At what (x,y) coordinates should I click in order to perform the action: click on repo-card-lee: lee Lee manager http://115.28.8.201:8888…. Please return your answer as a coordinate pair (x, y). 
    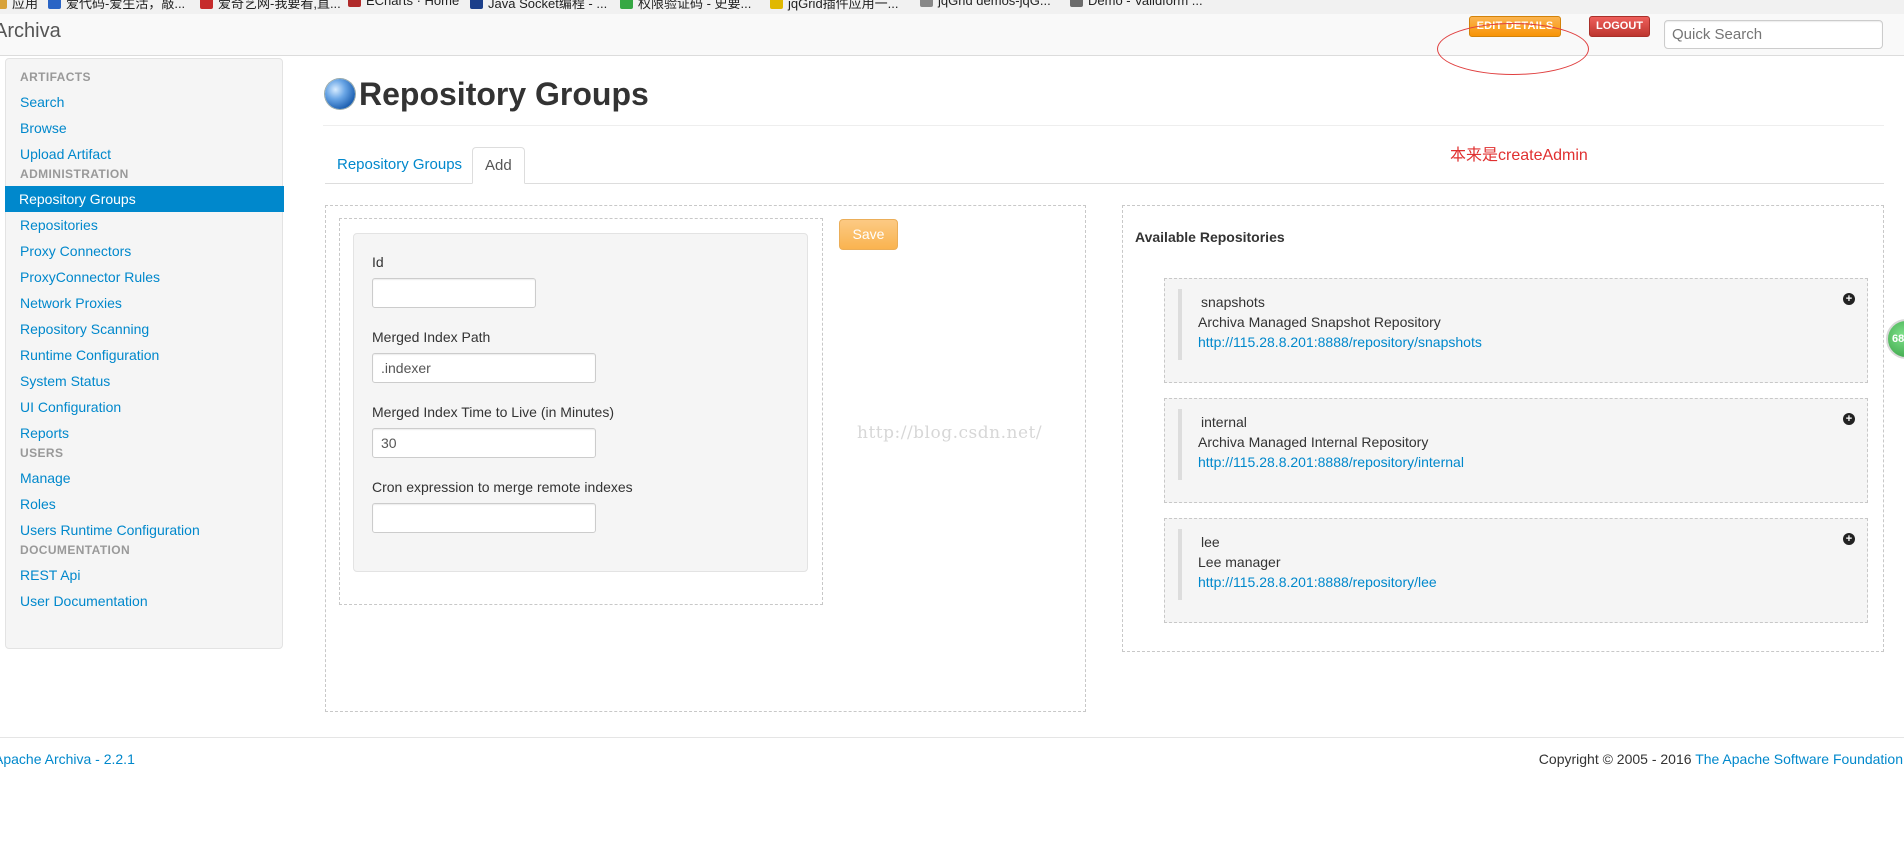
    Looking at the image, I should click on (1516, 570).